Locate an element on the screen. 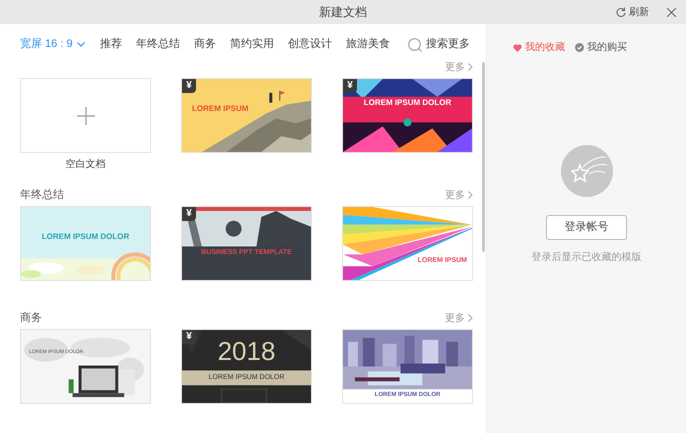  category-tab: 简约实用 is located at coordinates (252, 44).